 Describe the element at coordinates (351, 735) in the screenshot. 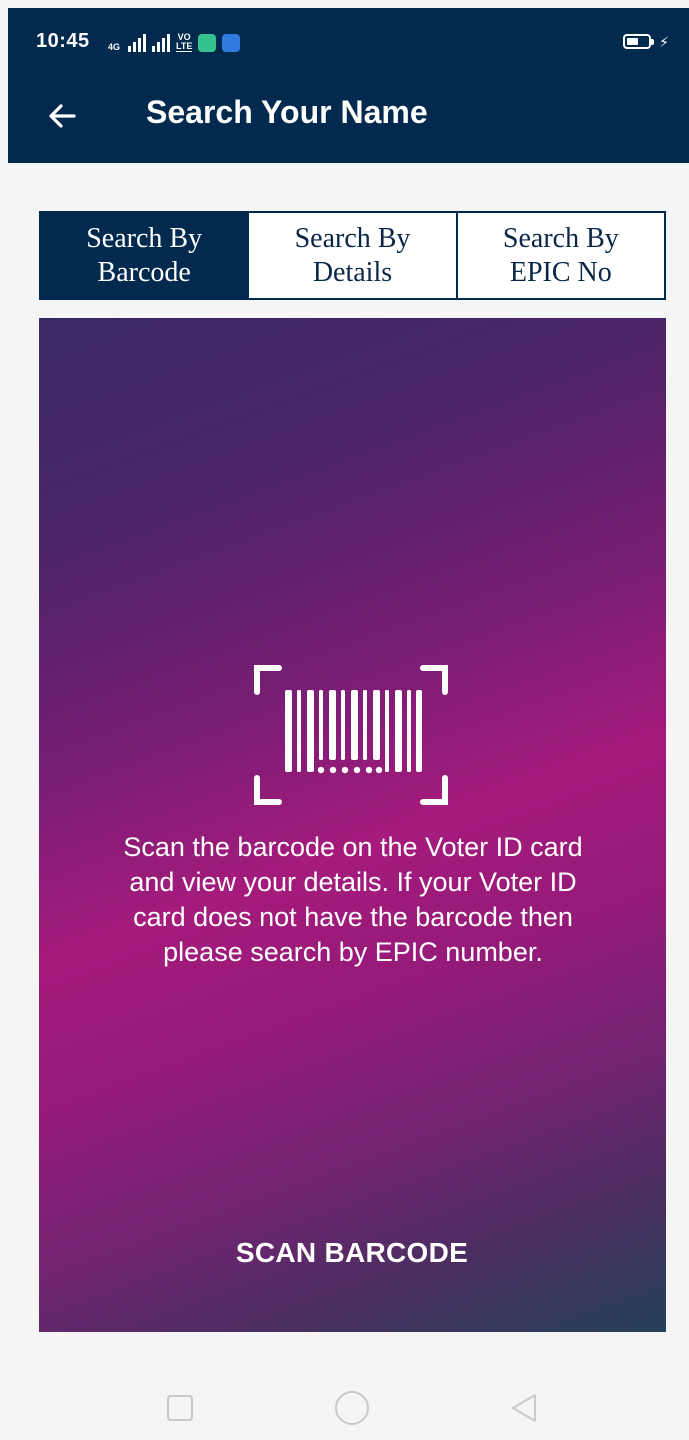

I see `barcode-scan-icon` at that location.